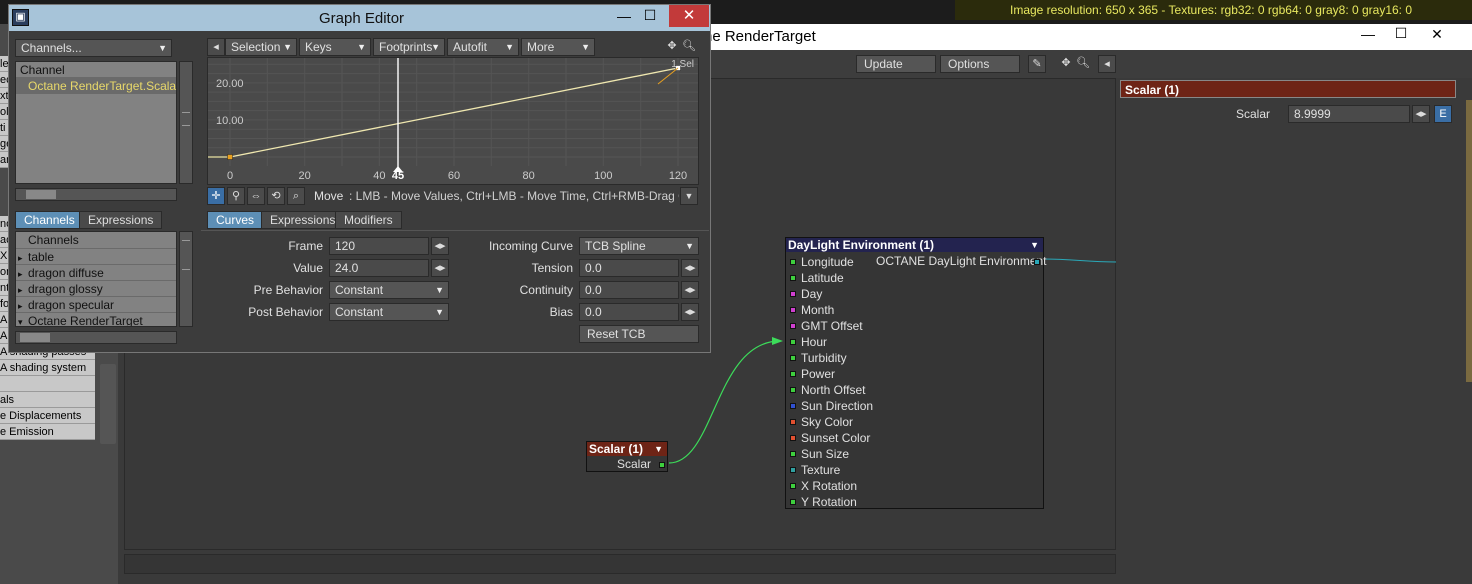 This screenshot has width=1472, height=584. Describe the element at coordinates (886, 326) in the screenshot. I see `daylight-input-row: GMT Offset` at that location.